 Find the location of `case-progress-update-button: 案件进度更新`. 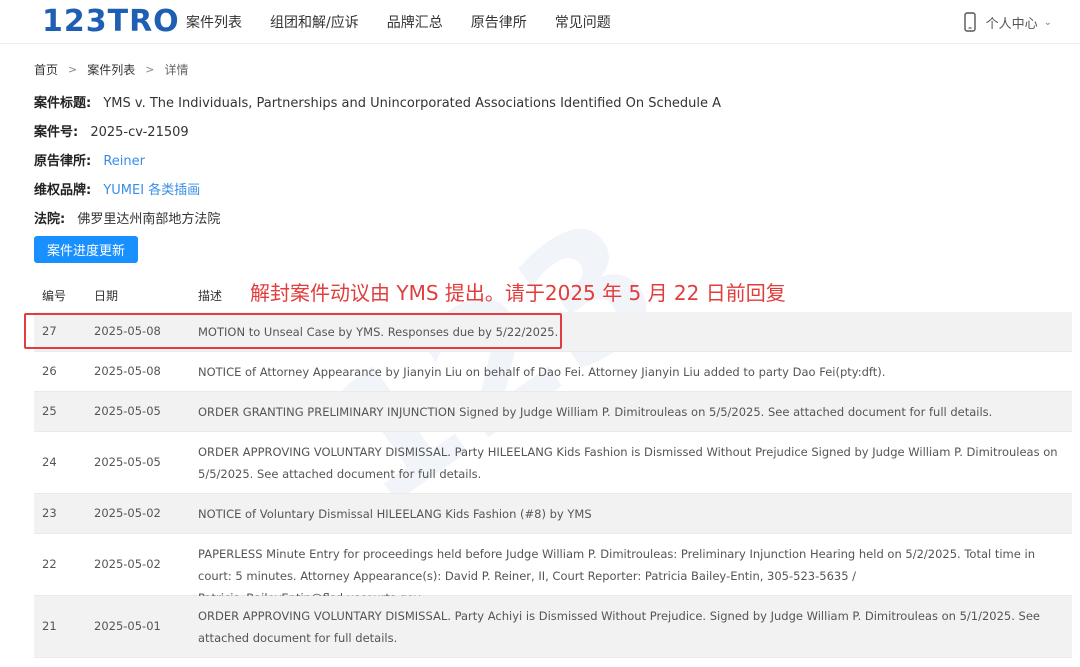

case-progress-update-button: 案件进度更新 is located at coordinates (86, 249).